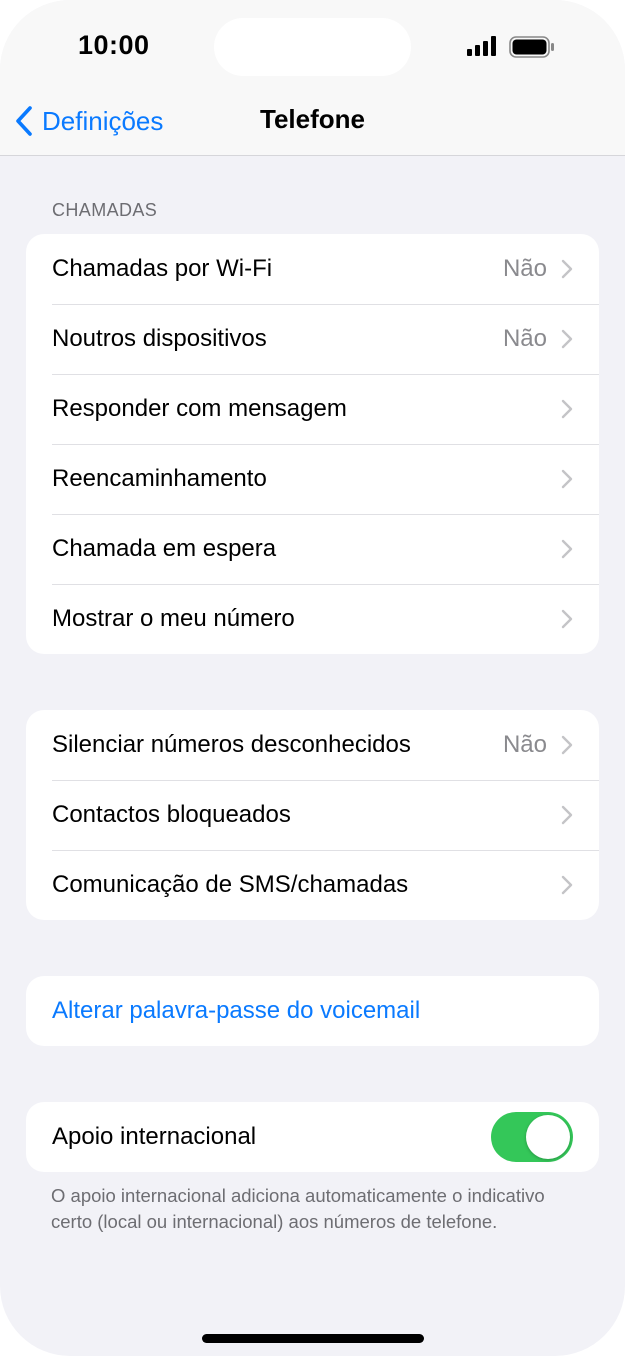 Image resolution: width=625 pixels, height=1356 pixels. Describe the element at coordinates (159, 478) in the screenshot. I see `row-label: Reencaminhamento` at that location.